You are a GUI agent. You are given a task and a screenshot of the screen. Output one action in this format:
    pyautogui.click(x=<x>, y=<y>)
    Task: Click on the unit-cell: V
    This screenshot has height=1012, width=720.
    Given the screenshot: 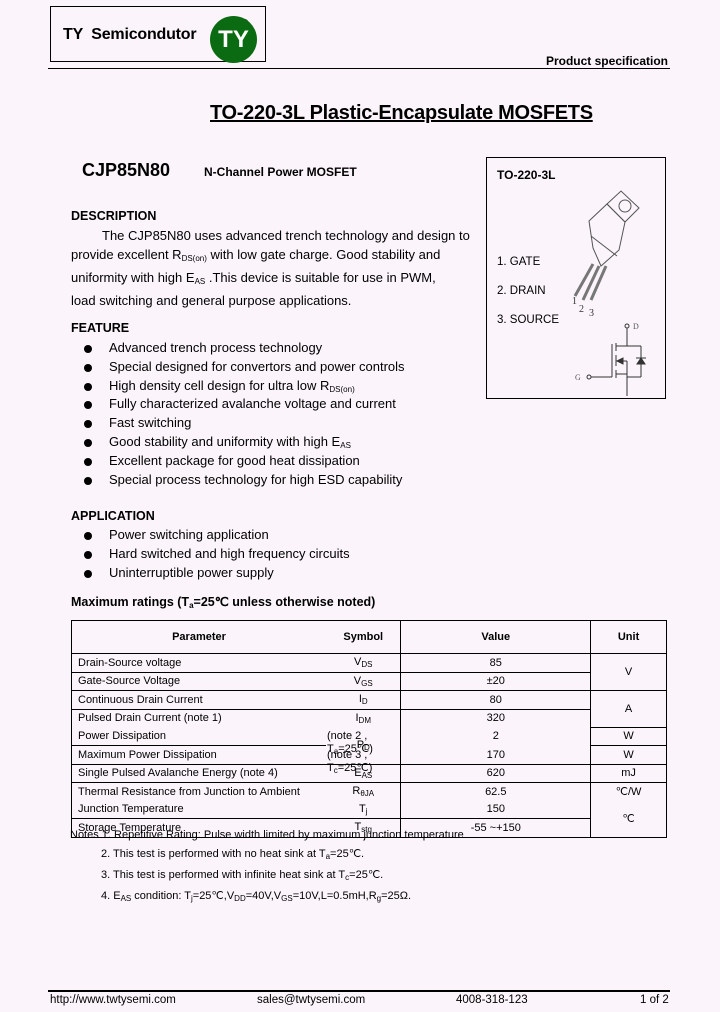 What is the action you would take?
    pyautogui.click(x=628, y=672)
    